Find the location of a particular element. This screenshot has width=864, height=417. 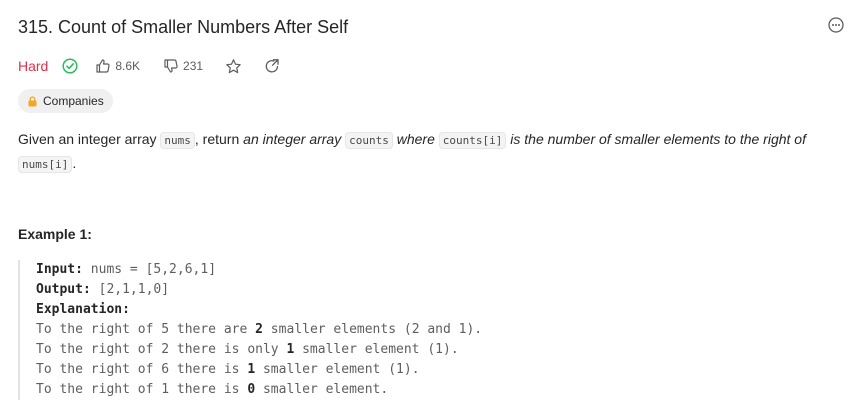

dislike-count: 231 is located at coordinates (193, 66).